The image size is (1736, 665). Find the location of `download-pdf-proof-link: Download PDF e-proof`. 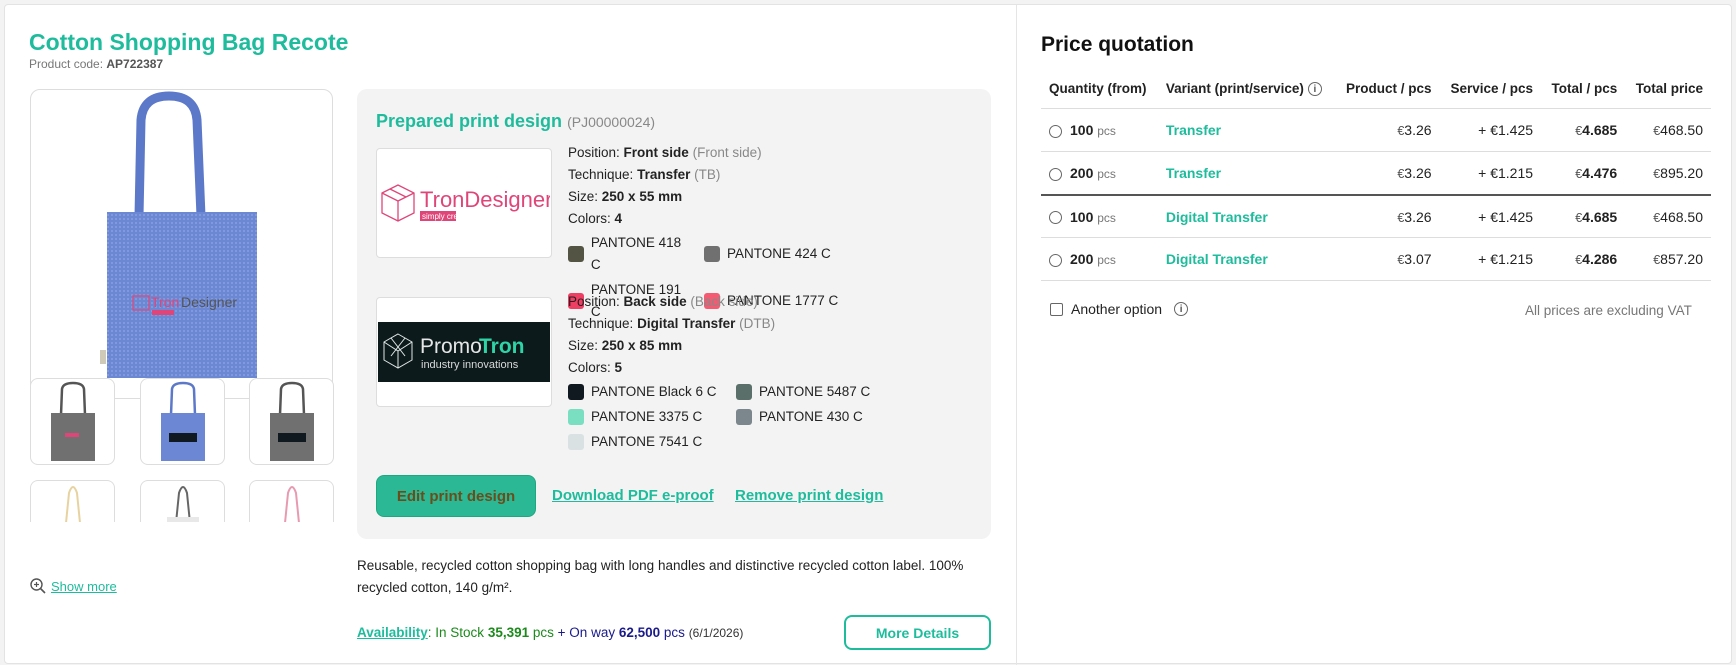

download-pdf-proof-link: Download PDF e-proof is located at coordinates (633, 495).